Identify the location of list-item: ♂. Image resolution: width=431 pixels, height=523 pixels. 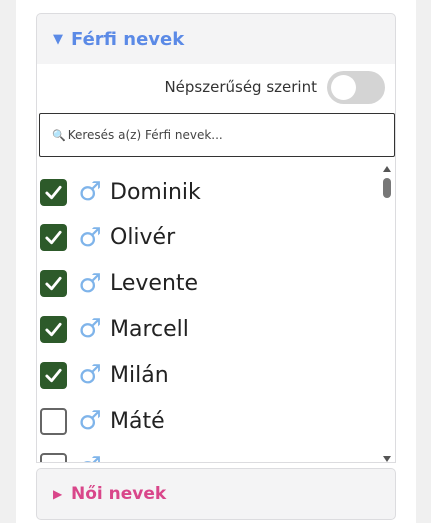
(75, 454).